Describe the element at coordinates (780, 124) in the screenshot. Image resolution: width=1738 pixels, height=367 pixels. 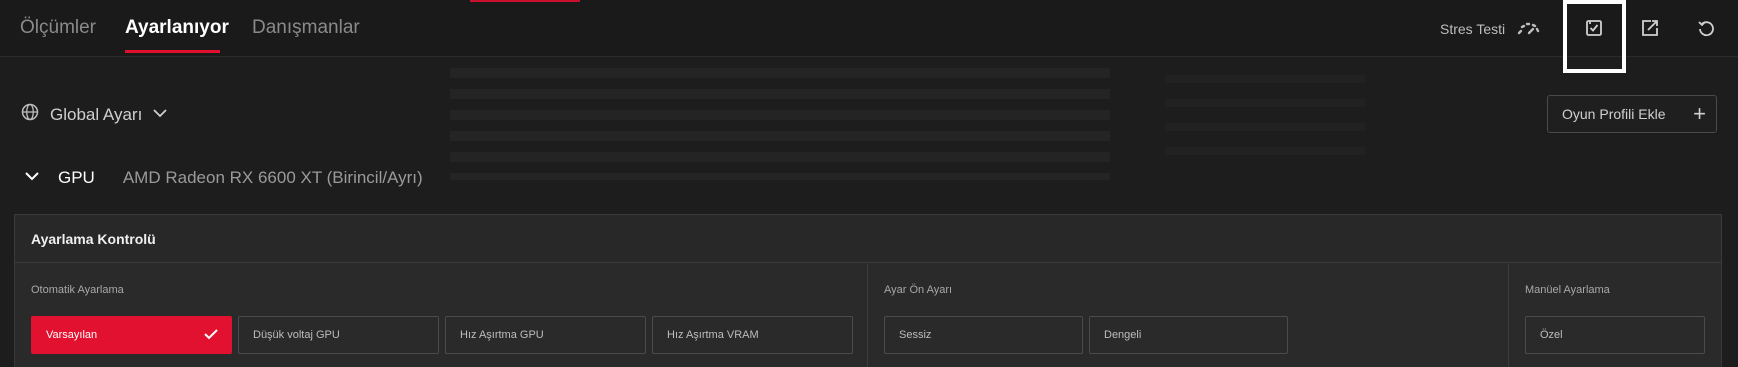
I see `faded-background-content` at that location.